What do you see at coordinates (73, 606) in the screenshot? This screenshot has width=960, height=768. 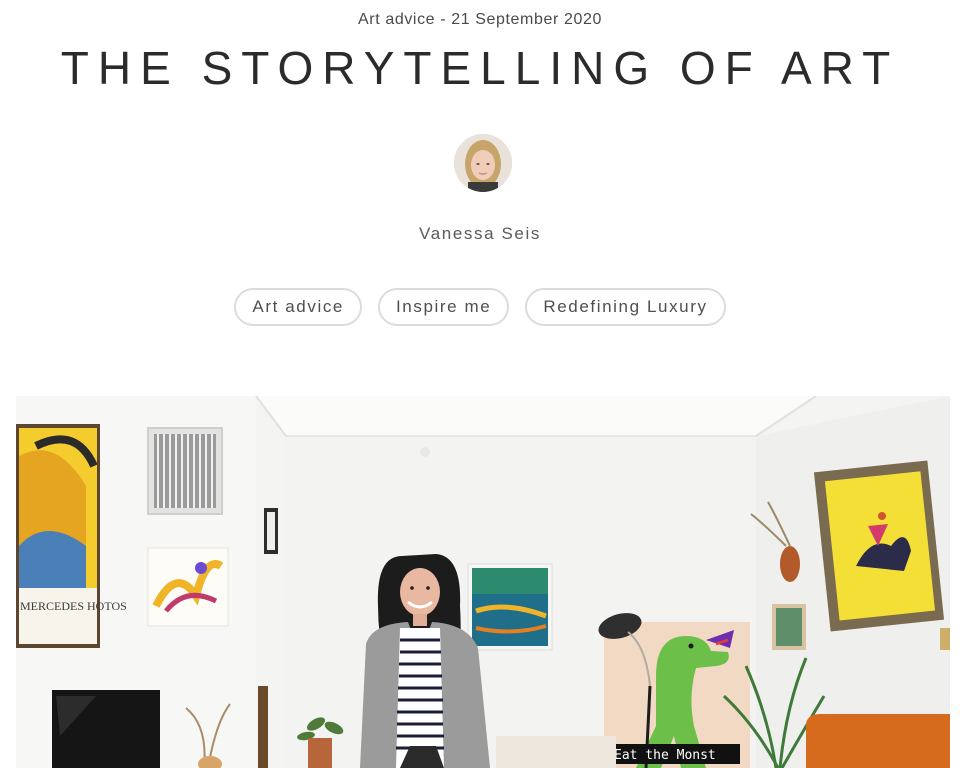 I see `poster-caption: MERCEDES HOTOS` at bounding box center [73, 606].